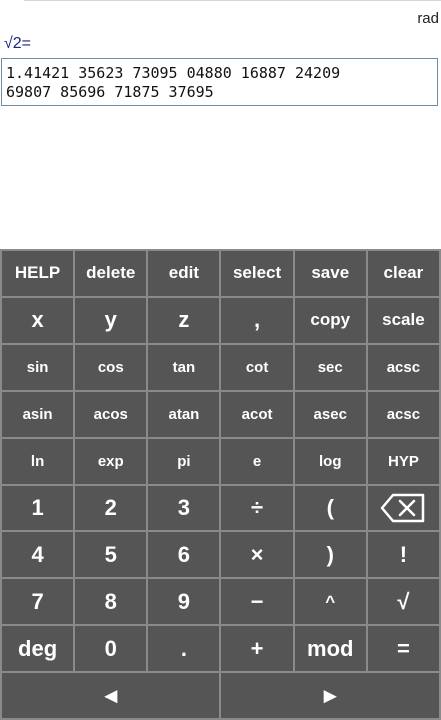 This screenshot has height=720, width=441. Describe the element at coordinates (232, 0) in the screenshot. I see `top-divider` at that location.